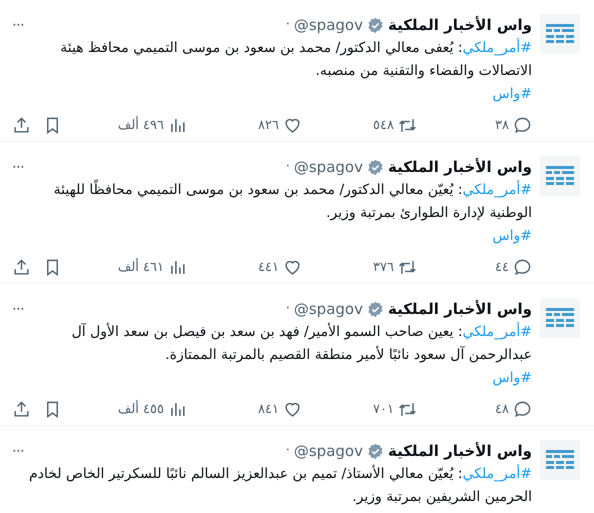 This screenshot has width=594, height=513. I want to click on tweet-text: #أمر_ملكي: يُعيّن معالي الدكتور/ محمد بن سعود بن موسى التميمي محافظًا للهيئة الوطنية لإدارة الطوارئ بمرتبة وزير., so click(272, 202).